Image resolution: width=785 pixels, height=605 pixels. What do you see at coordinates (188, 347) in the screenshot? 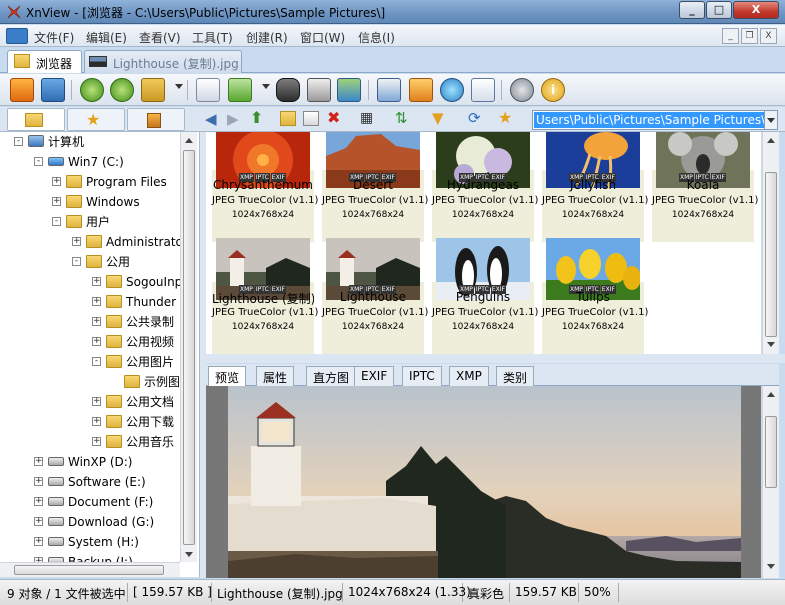
I see `tree-vertical-scrollbar` at bounding box center [188, 347].